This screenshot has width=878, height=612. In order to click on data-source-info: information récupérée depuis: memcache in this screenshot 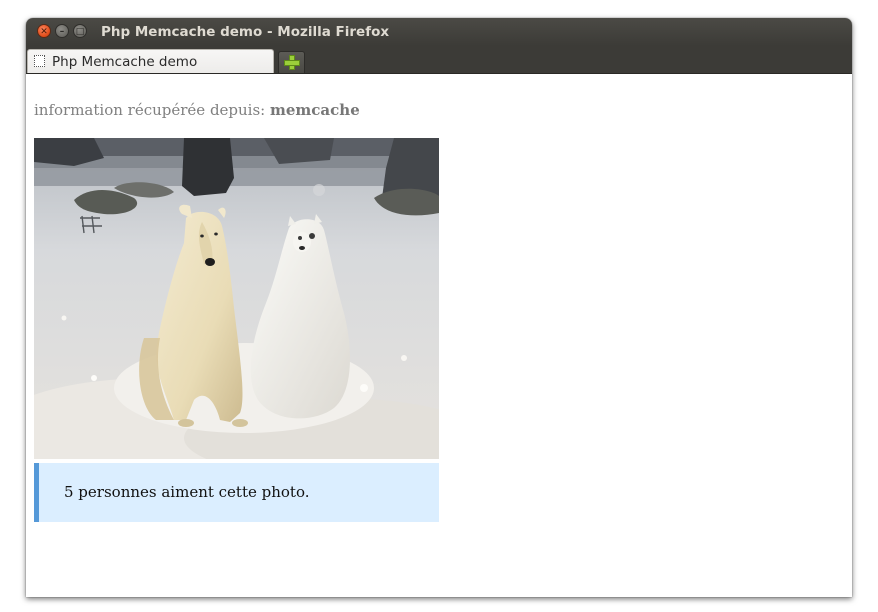, I will do `click(197, 110)`.